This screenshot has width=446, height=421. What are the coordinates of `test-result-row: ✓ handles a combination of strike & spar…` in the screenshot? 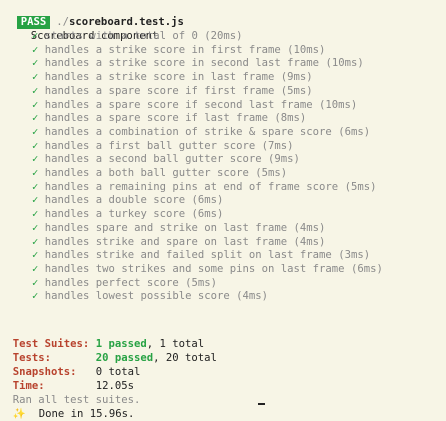 It's located at (201, 133).